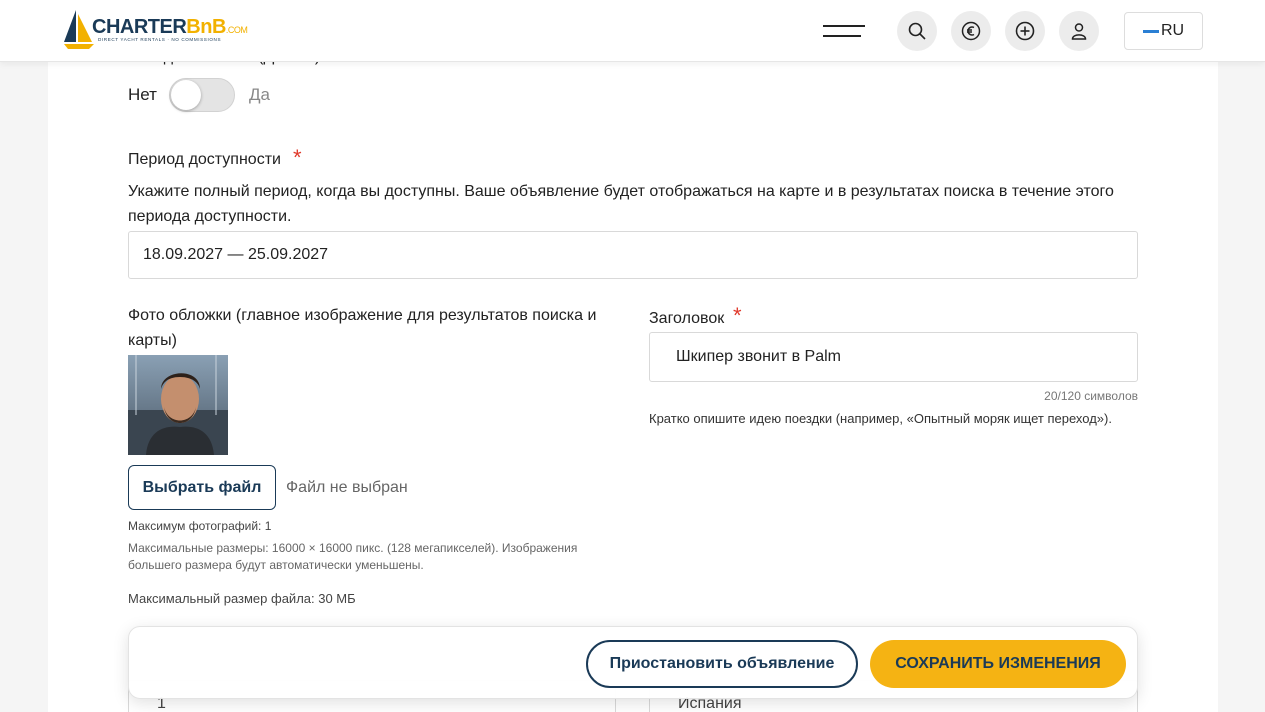 The image size is (1265, 712). What do you see at coordinates (1091, 396) in the screenshot?
I see `title-char-counter: 20/120 символов` at bounding box center [1091, 396].